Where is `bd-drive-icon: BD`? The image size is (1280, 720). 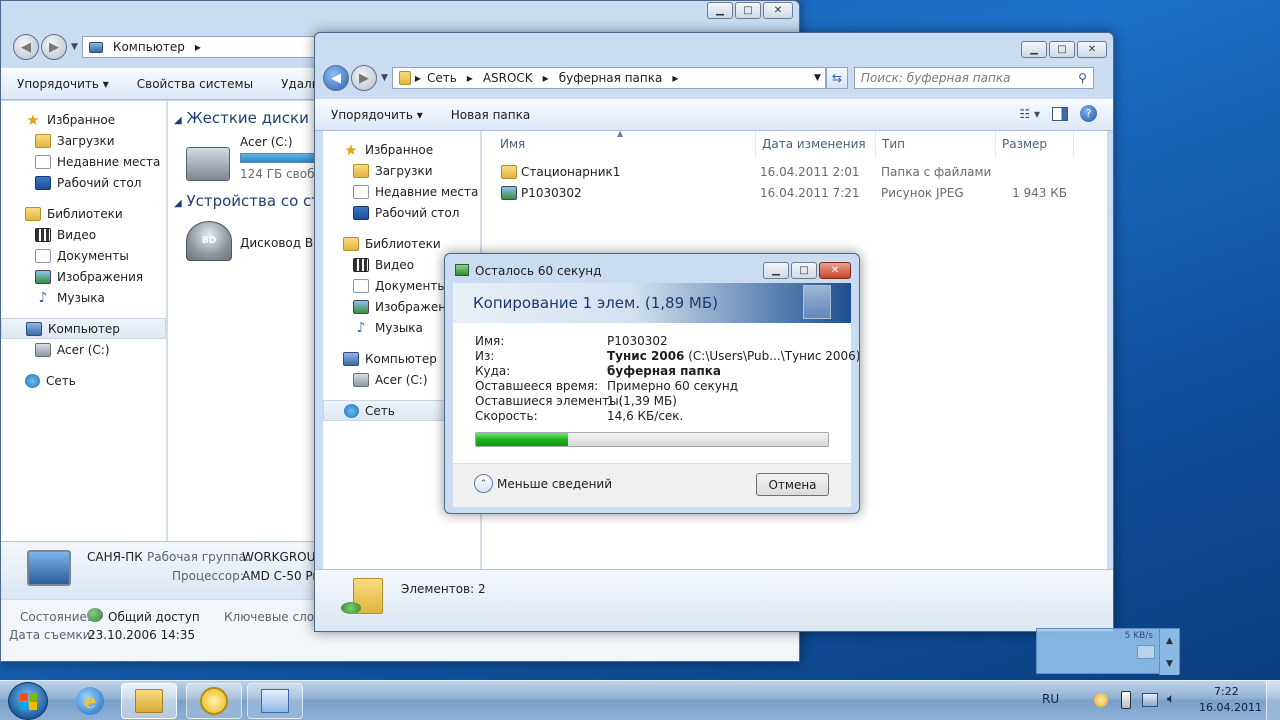
bd-drive-icon: BD is located at coordinates (209, 241).